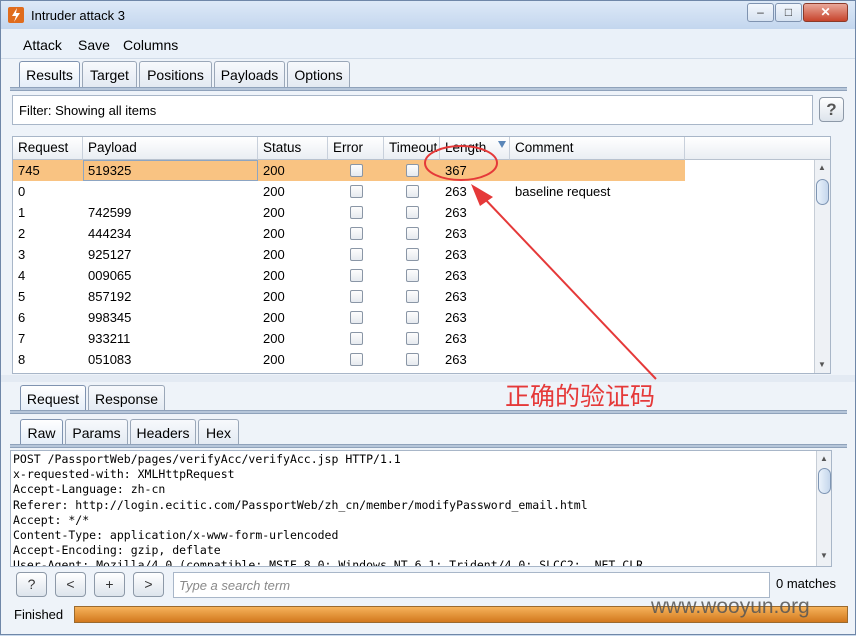 Image resolution: width=856 pixels, height=636 pixels. What do you see at coordinates (150, 45) in the screenshot?
I see `menu-columns: Columns` at bounding box center [150, 45].